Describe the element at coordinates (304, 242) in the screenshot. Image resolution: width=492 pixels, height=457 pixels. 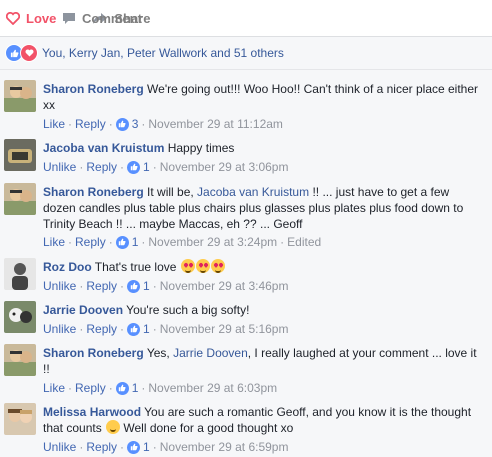
I see `edited-label: Edited` at that location.